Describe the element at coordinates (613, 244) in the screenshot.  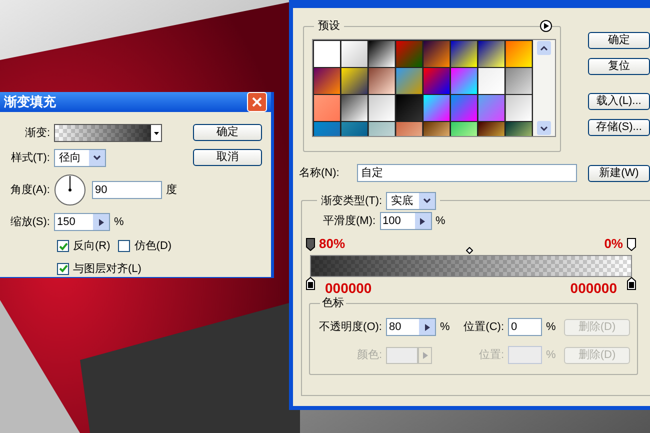
I see `stop-annotation: 0%` at that location.